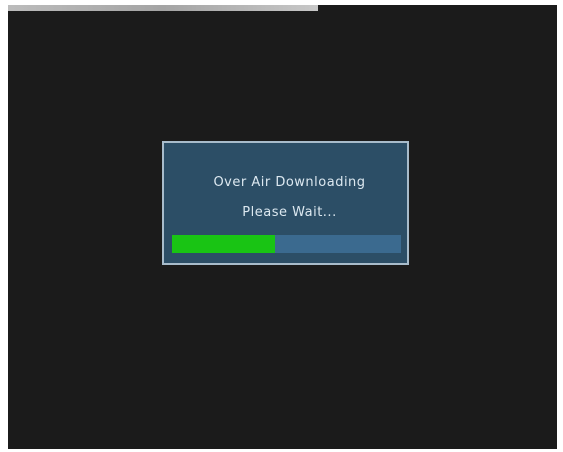 This screenshot has height=452, width=563. Describe the element at coordinates (163, 8) in the screenshot. I see `screen-top-glare` at that location.